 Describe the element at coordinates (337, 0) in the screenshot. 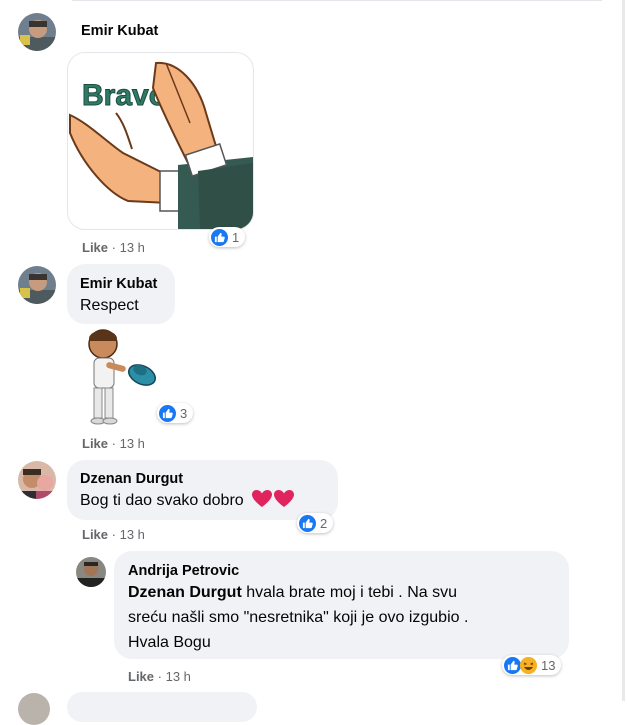

I see `divider-line` at that location.